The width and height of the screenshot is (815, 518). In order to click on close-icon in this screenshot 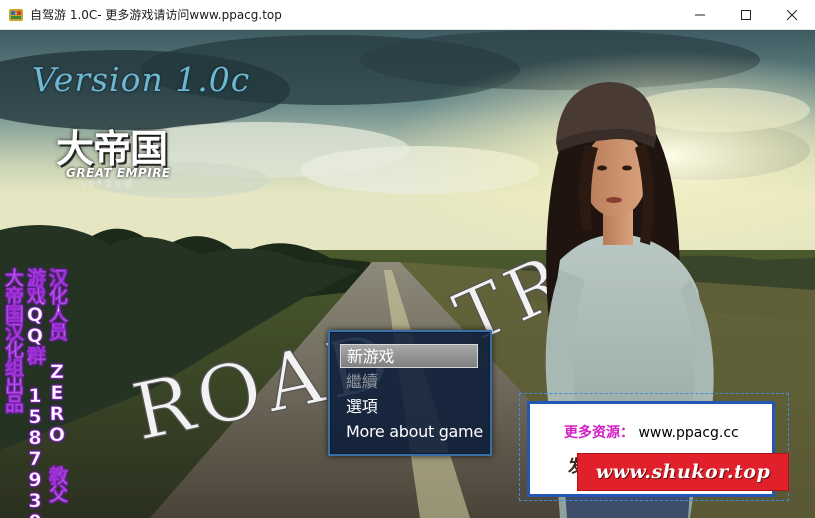, I will do `click(792, 14)`.